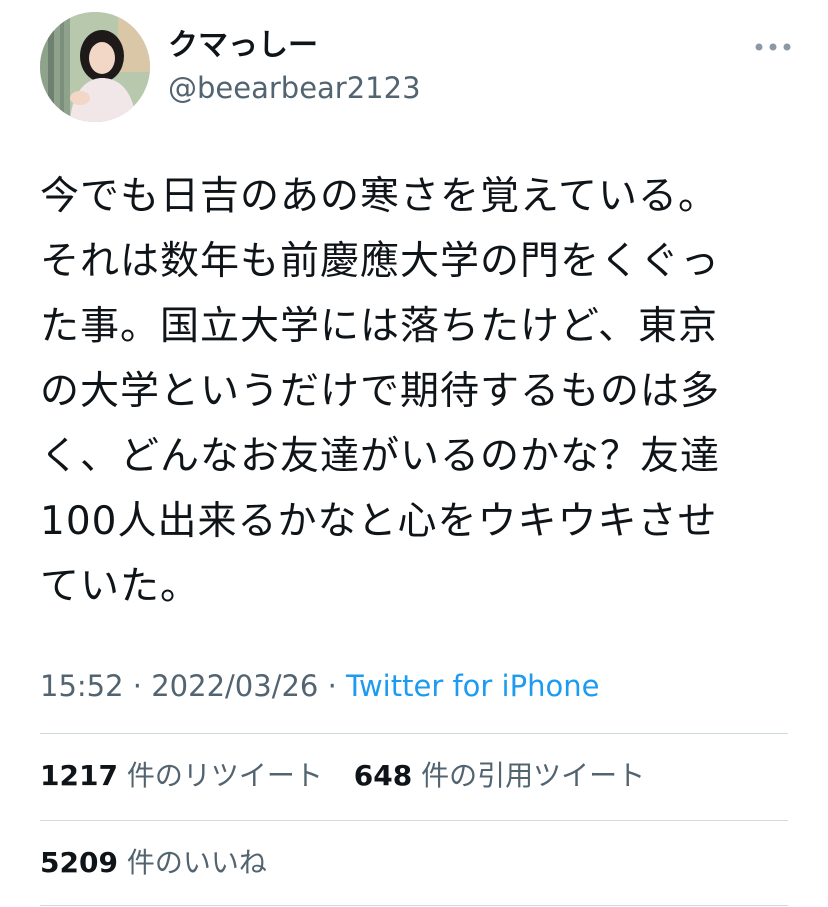  I want to click on tweet-metadata: 15:52 · 2022/03/26 · Twitter for iPhone, so click(319, 686).